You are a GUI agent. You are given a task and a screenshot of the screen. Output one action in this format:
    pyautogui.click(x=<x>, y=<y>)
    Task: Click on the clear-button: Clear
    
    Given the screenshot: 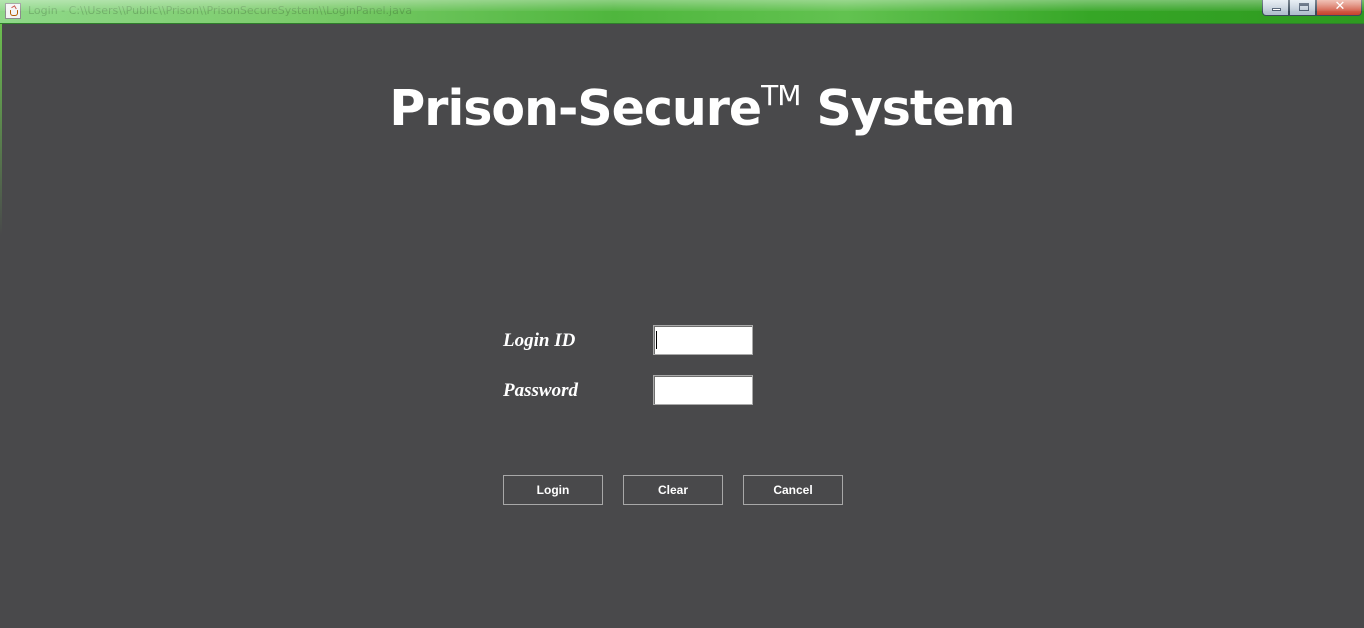 What is the action you would take?
    pyautogui.click(x=673, y=490)
    